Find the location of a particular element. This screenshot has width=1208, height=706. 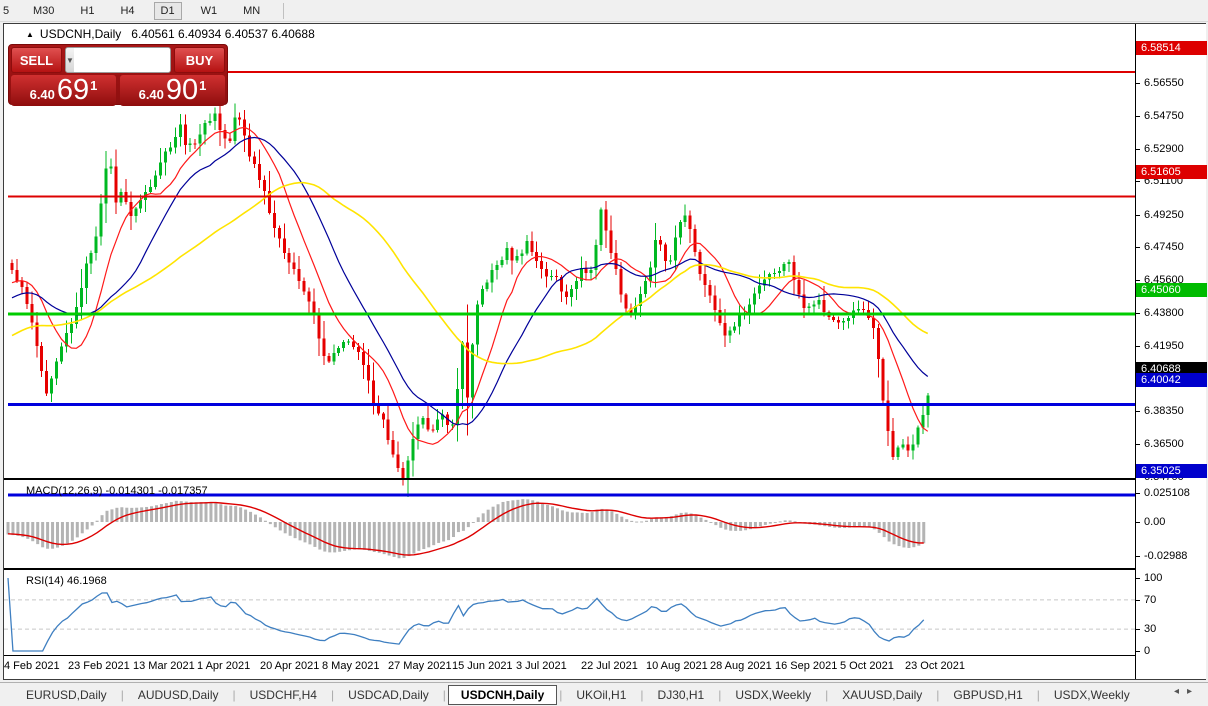

timeframe-button-d1: D1 is located at coordinates (167, 10).